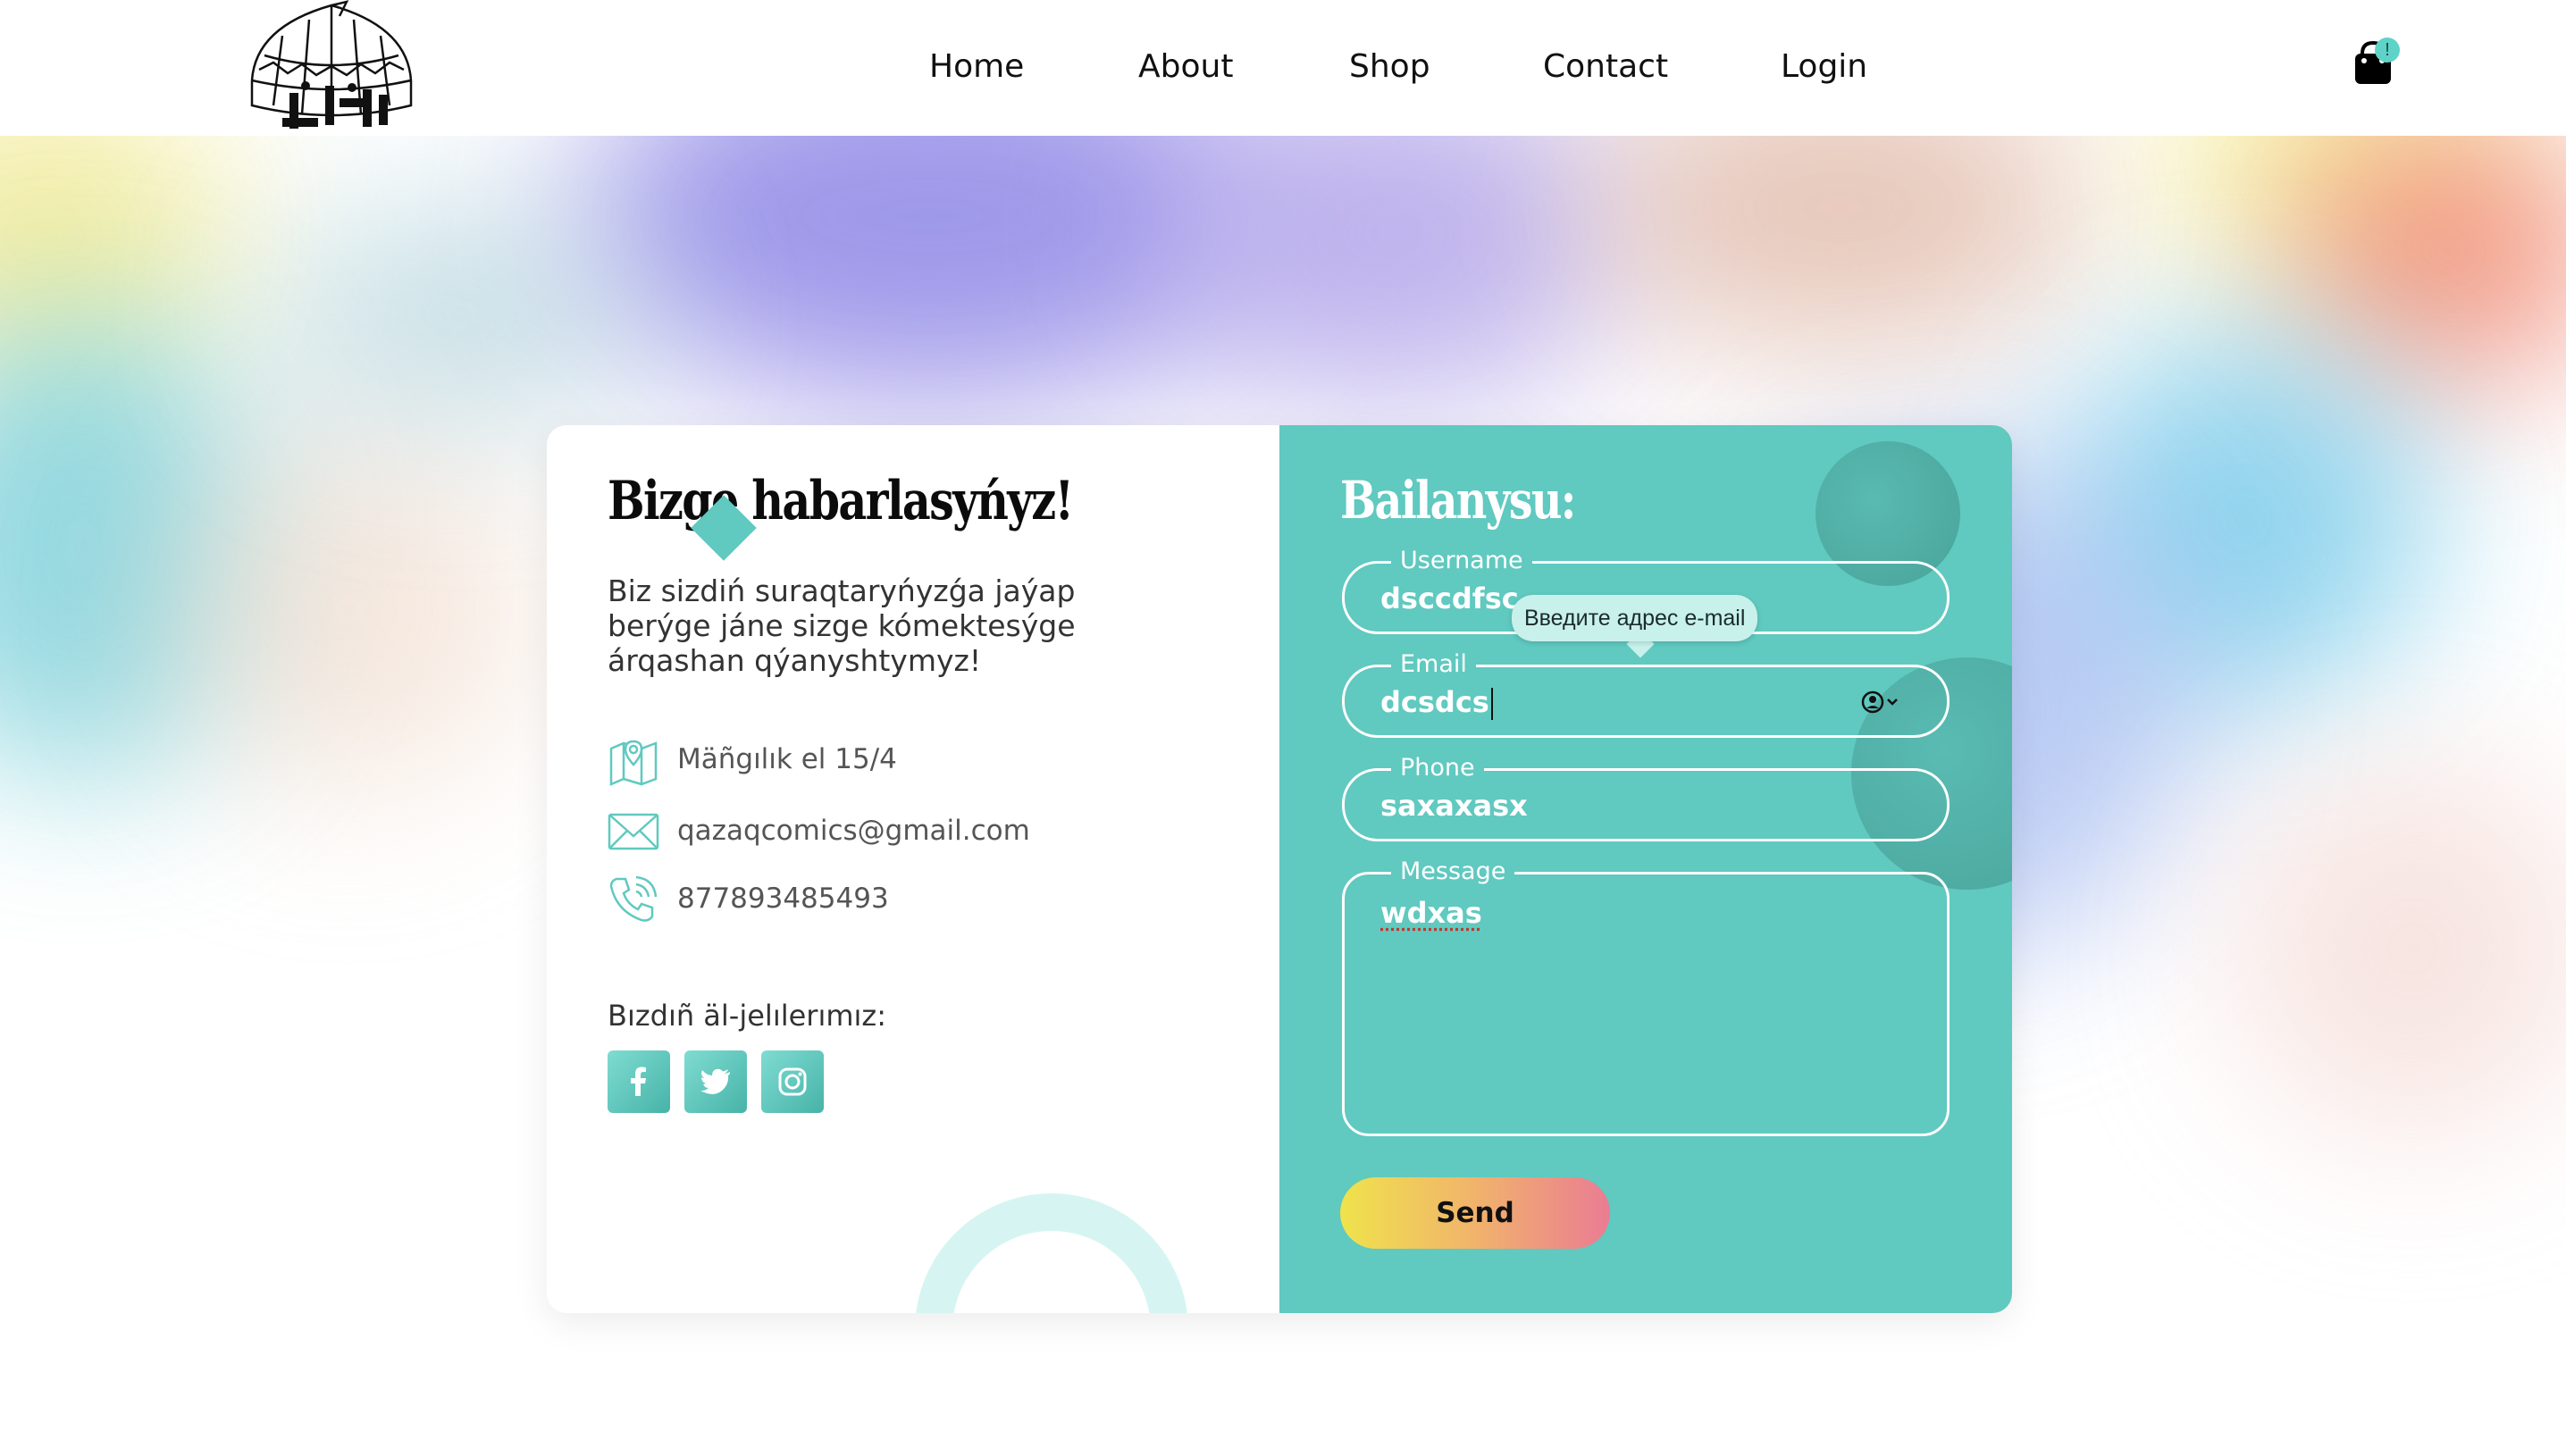  What do you see at coordinates (783, 899) in the screenshot?
I see `phone-text: 877893485493` at bounding box center [783, 899].